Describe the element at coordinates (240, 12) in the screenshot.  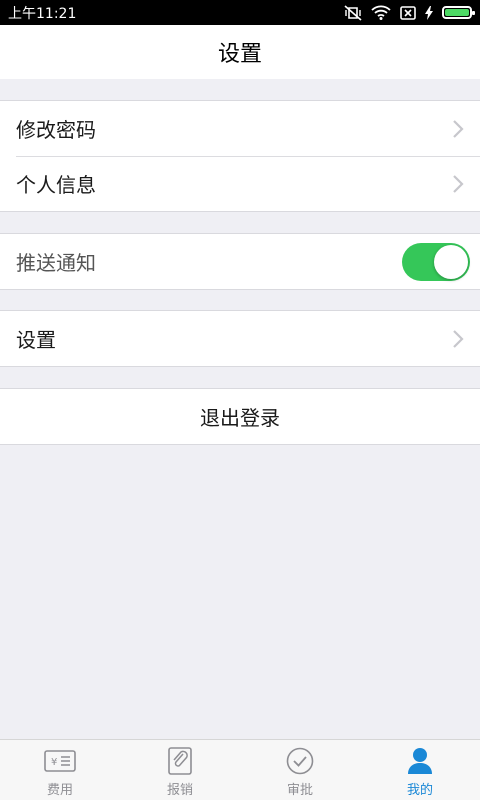
I see `status-bar: 上午11:21` at that location.